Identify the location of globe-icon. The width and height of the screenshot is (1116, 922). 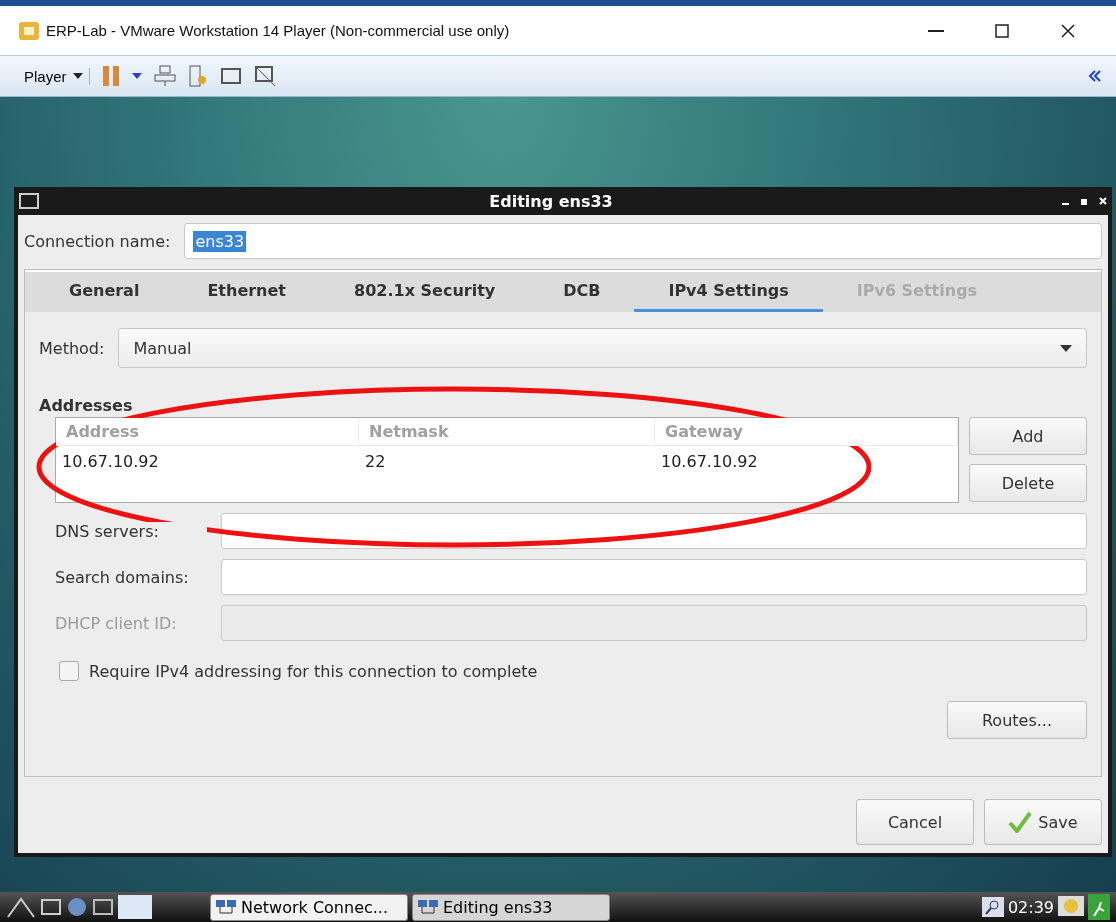
(77, 907).